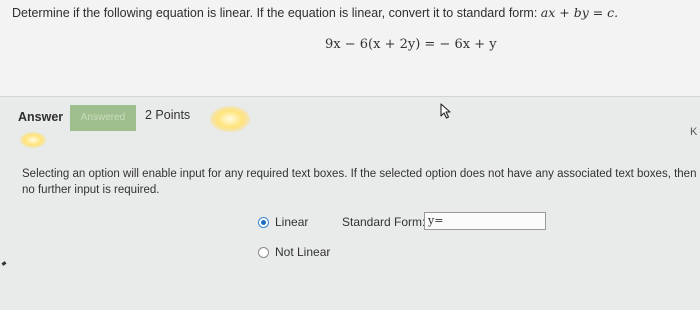  What do you see at coordinates (41, 117) in the screenshot?
I see `answer-label: Answer` at bounding box center [41, 117].